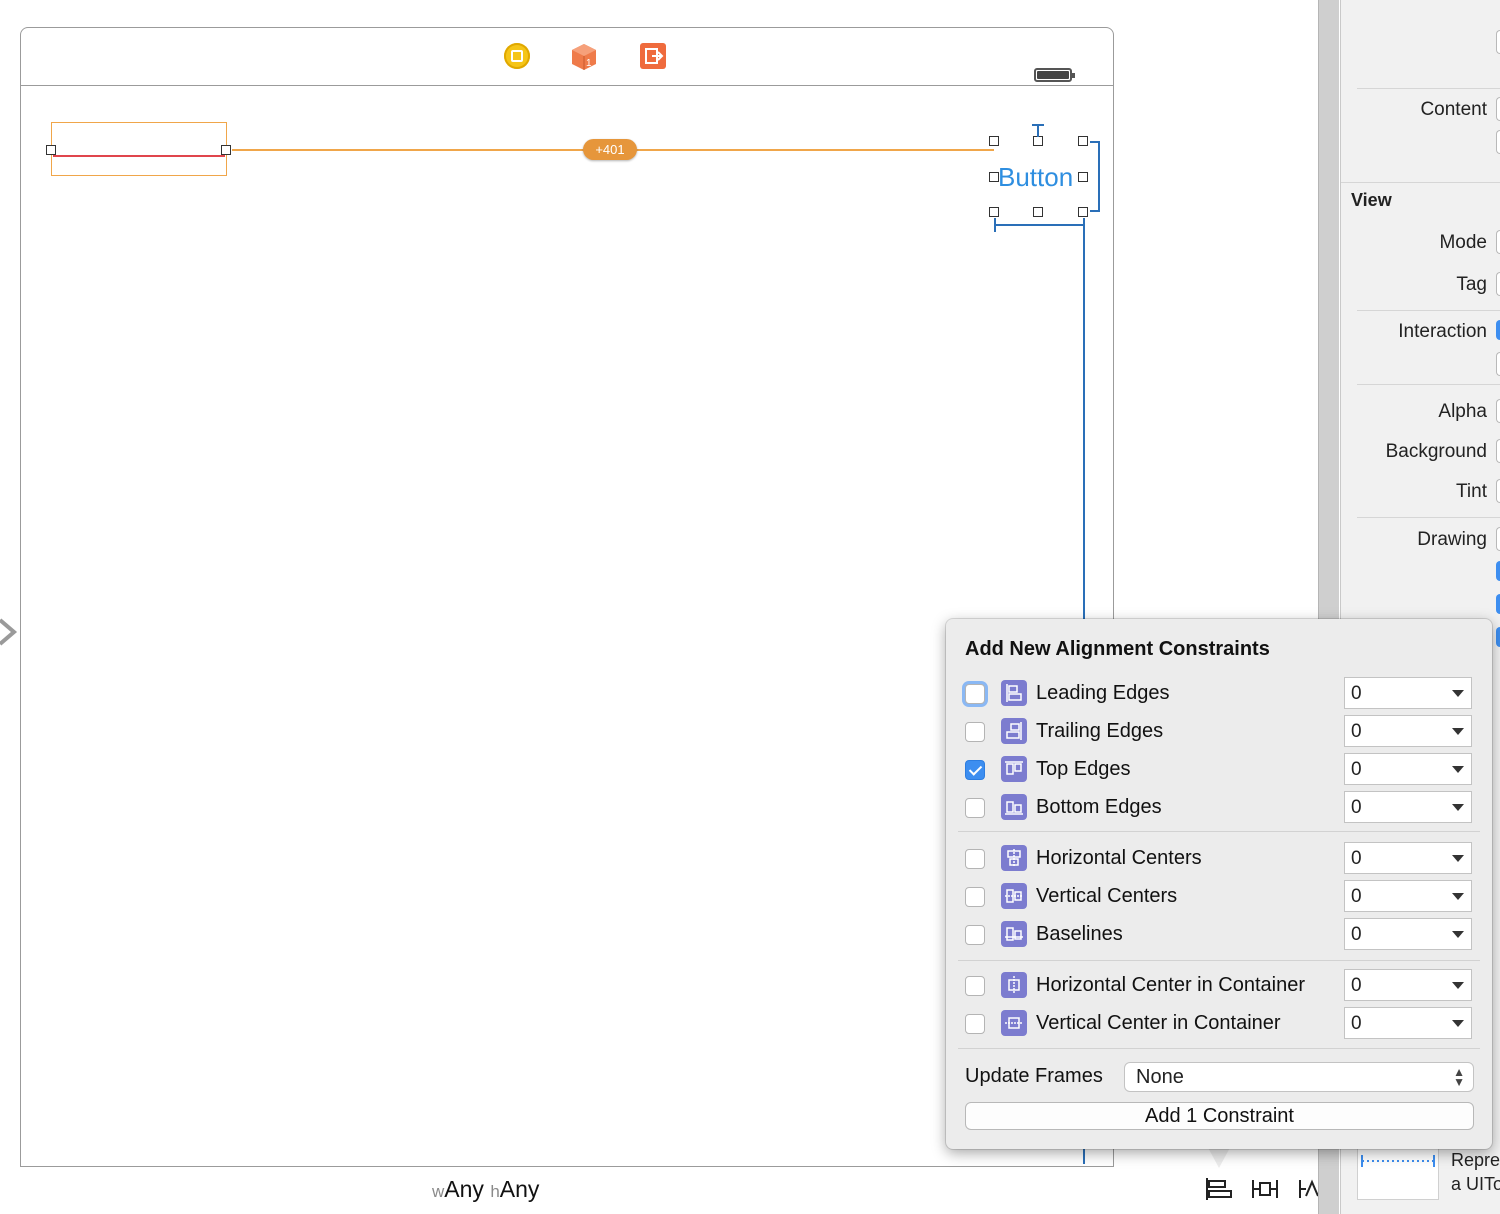 The width and height of the screenshot is (1500, 1214). Describe the element at coordinates (1119, 858) in the screenshot. I see `constraint-label: Horizontal Centers` at that location.